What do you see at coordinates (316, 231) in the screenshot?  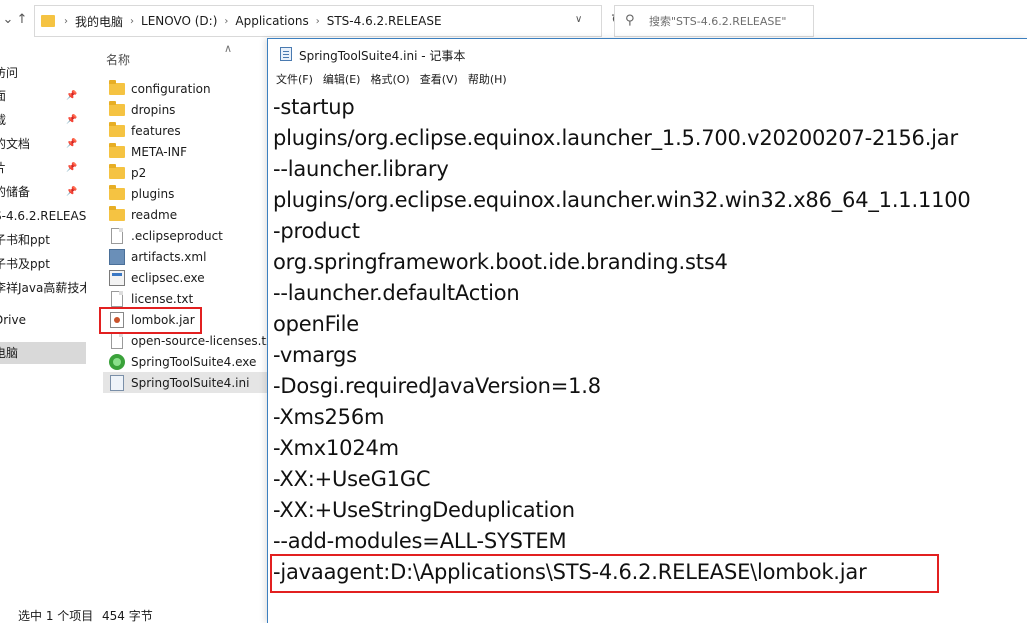 I see `text-line: -product` at bounding box center [316, 231].